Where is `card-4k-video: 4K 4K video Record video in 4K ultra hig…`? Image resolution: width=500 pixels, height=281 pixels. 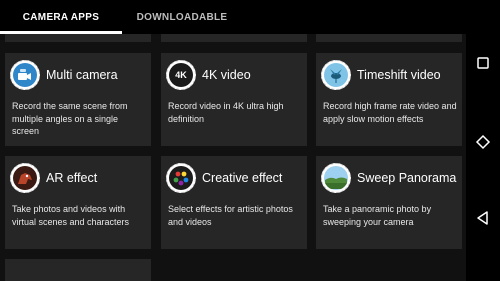 card-4k-video: 4K 4K video Record video in 4K ultra hig… is located at coordinates (234, 99).